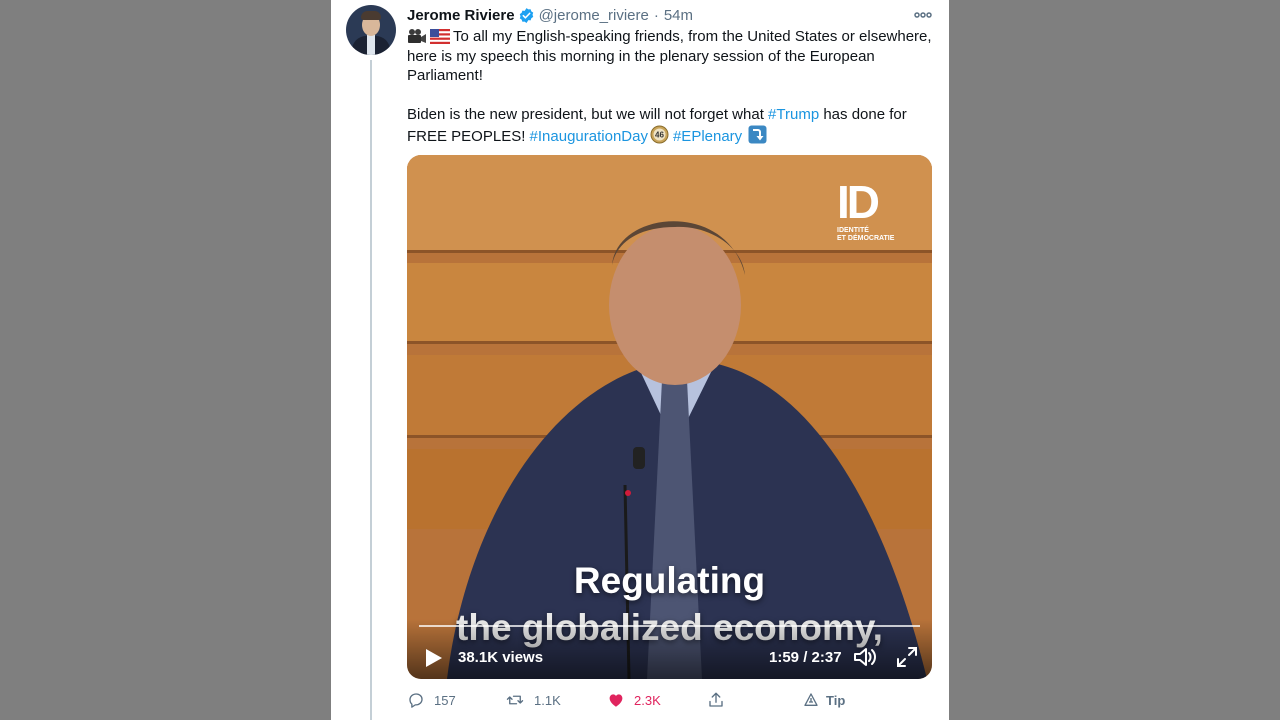 The height and width of the screenshot is (720, 1280). What do you see at coordinates (526, 15) in the screenshot?
I see `verified-badge-icon` at bounding box center [526, 15].